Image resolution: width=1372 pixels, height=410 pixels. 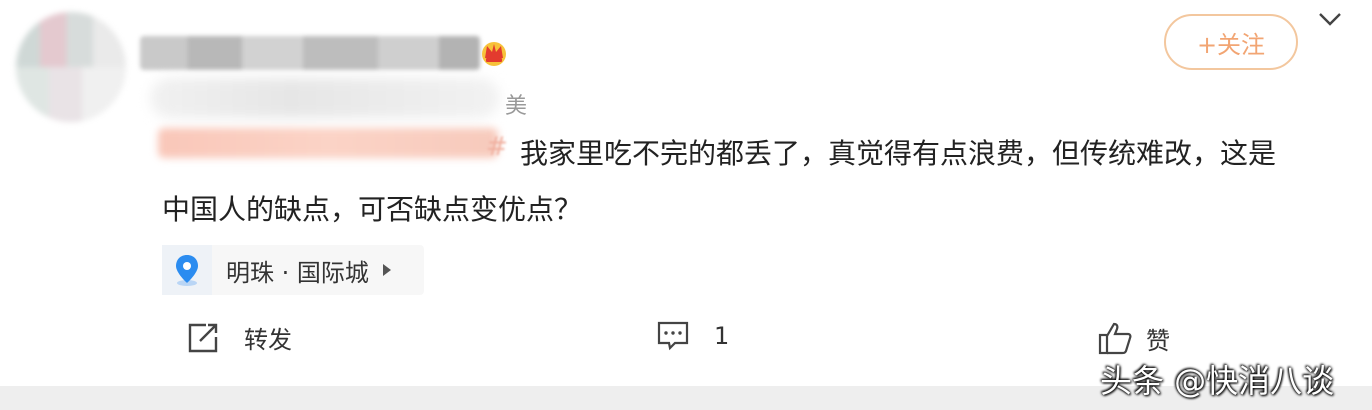 I want to click on username-blurred, so click(x=310, y=53).